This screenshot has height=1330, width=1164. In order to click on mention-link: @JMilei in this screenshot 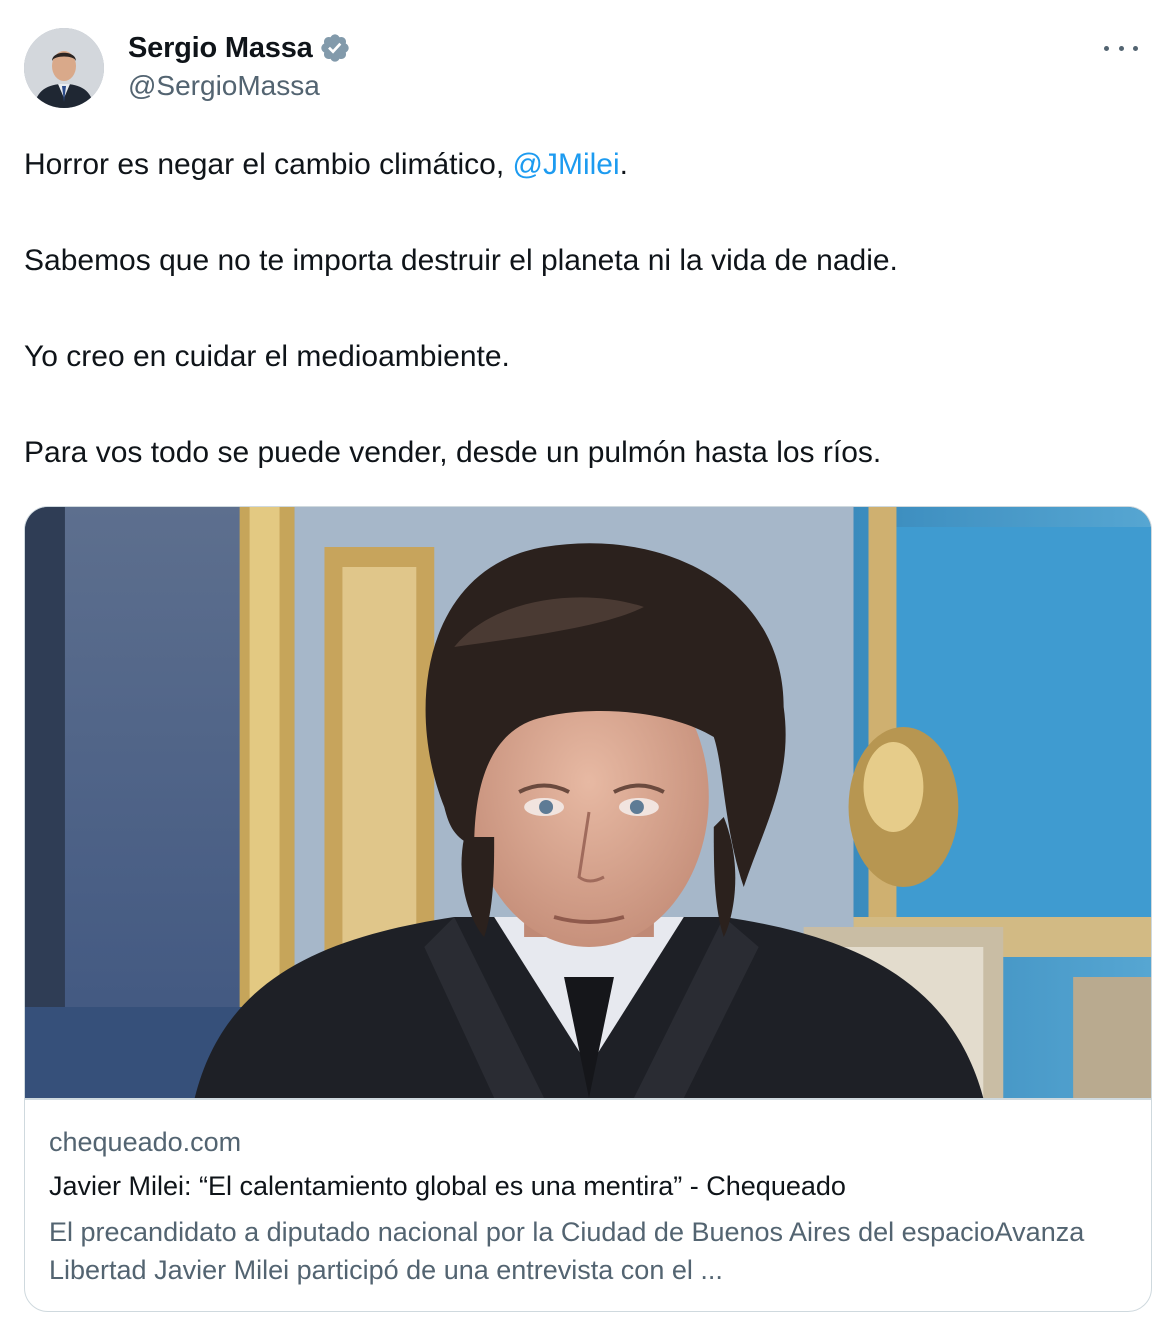, I will do `click(566, 164)`.